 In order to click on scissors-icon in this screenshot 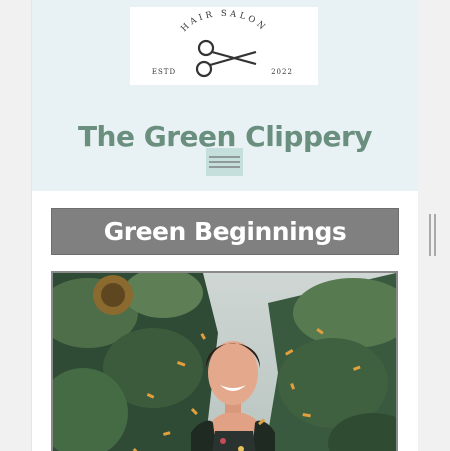, I will do `click(226, 58)`.